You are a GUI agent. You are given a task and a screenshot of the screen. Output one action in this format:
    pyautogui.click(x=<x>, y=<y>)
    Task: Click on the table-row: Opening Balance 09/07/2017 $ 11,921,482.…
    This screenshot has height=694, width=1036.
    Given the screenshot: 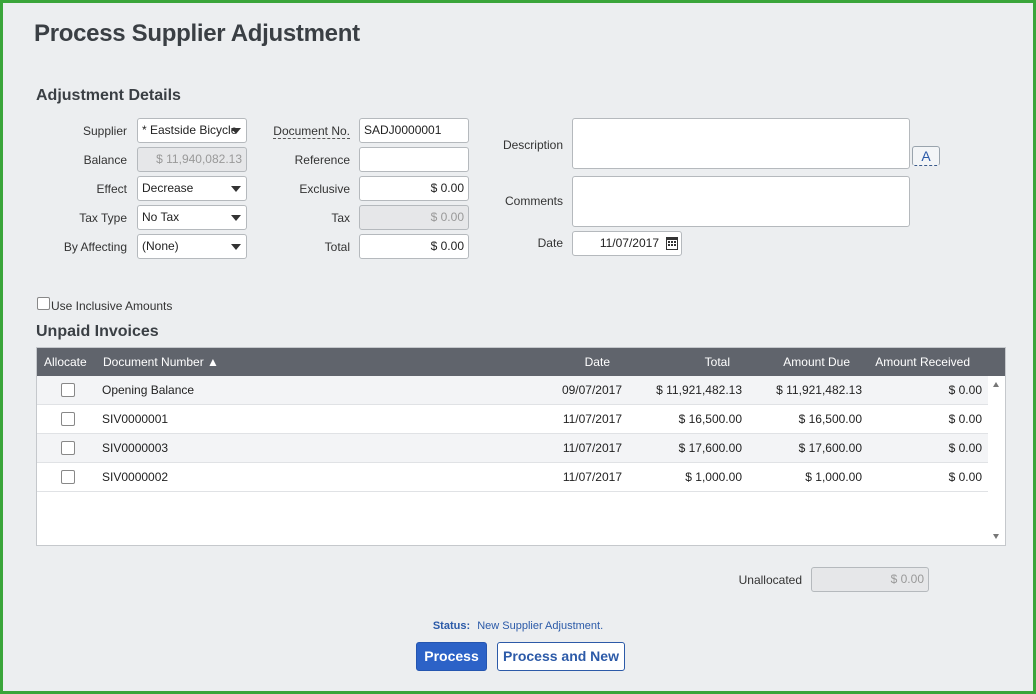 What is the action you would take?
    pyautogui.click(x=512, y=390)
    